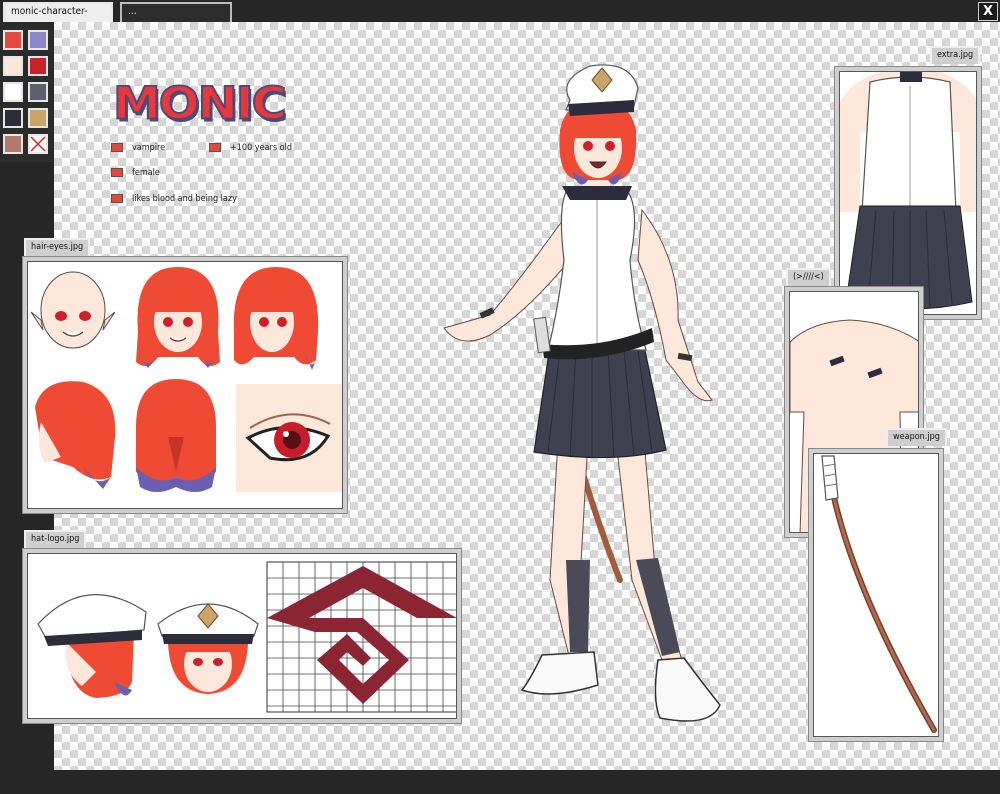 The width and height of the screenshot is (1000, 794). What do you see at coordinates (955, 55) in the screenshot?
I see `extra-label: extra.jpg` at bounding box center [955, 55].